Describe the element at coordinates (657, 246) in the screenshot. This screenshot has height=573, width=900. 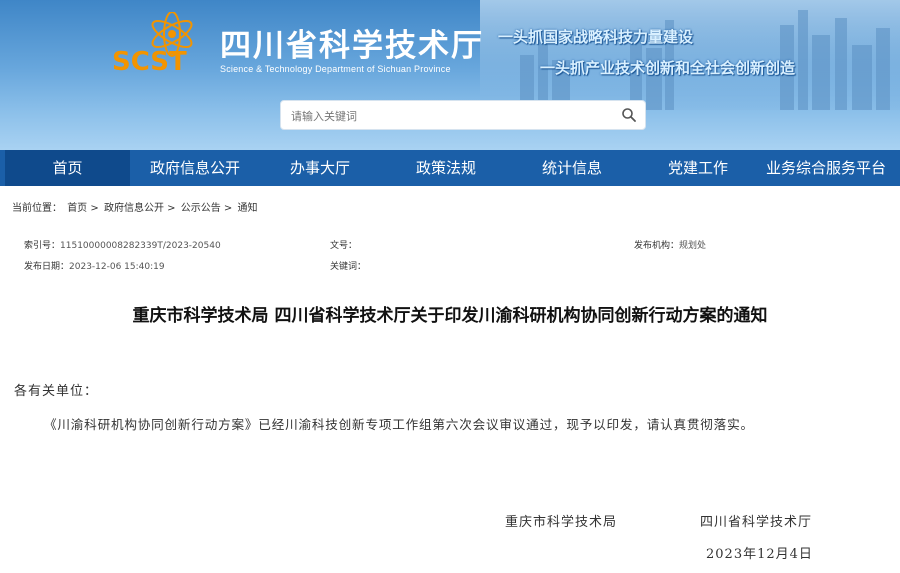
I see `meta-publisher-label: 发布机构：` at that location.